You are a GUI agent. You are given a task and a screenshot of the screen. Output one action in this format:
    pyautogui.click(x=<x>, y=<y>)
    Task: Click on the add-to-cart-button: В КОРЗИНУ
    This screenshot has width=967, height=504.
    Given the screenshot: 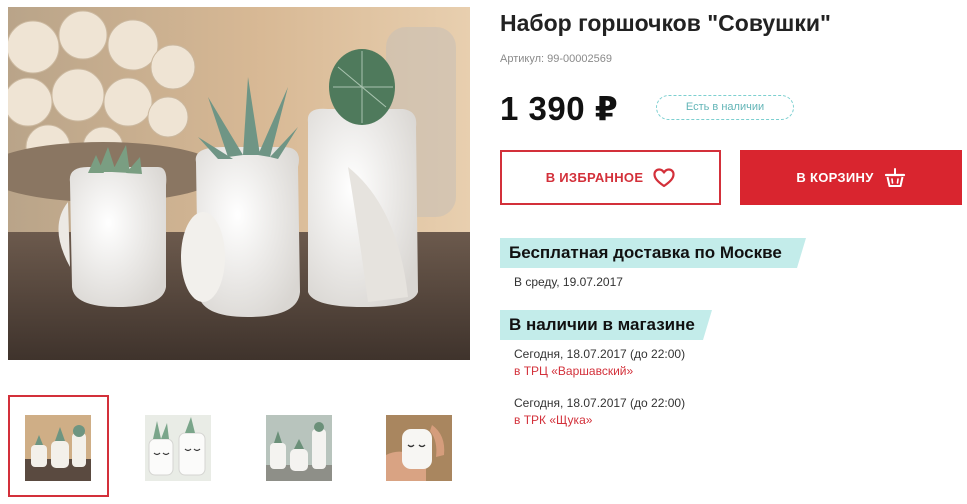 What is the action you would take?
    pyautogui.click(x=851, y=177)
    